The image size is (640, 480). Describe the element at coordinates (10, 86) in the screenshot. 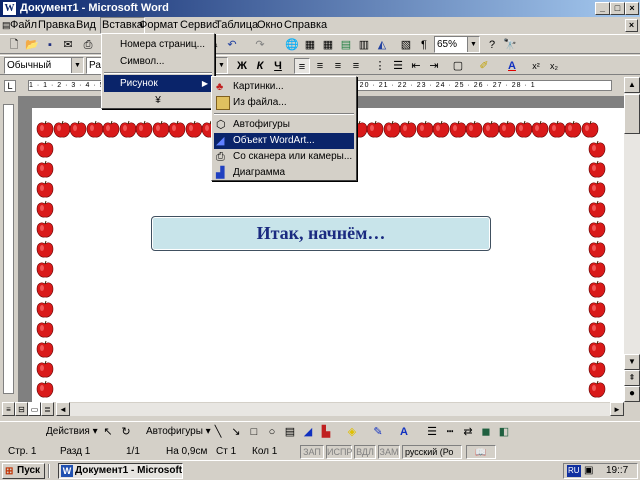

I see `tab-selector: L` at that location.